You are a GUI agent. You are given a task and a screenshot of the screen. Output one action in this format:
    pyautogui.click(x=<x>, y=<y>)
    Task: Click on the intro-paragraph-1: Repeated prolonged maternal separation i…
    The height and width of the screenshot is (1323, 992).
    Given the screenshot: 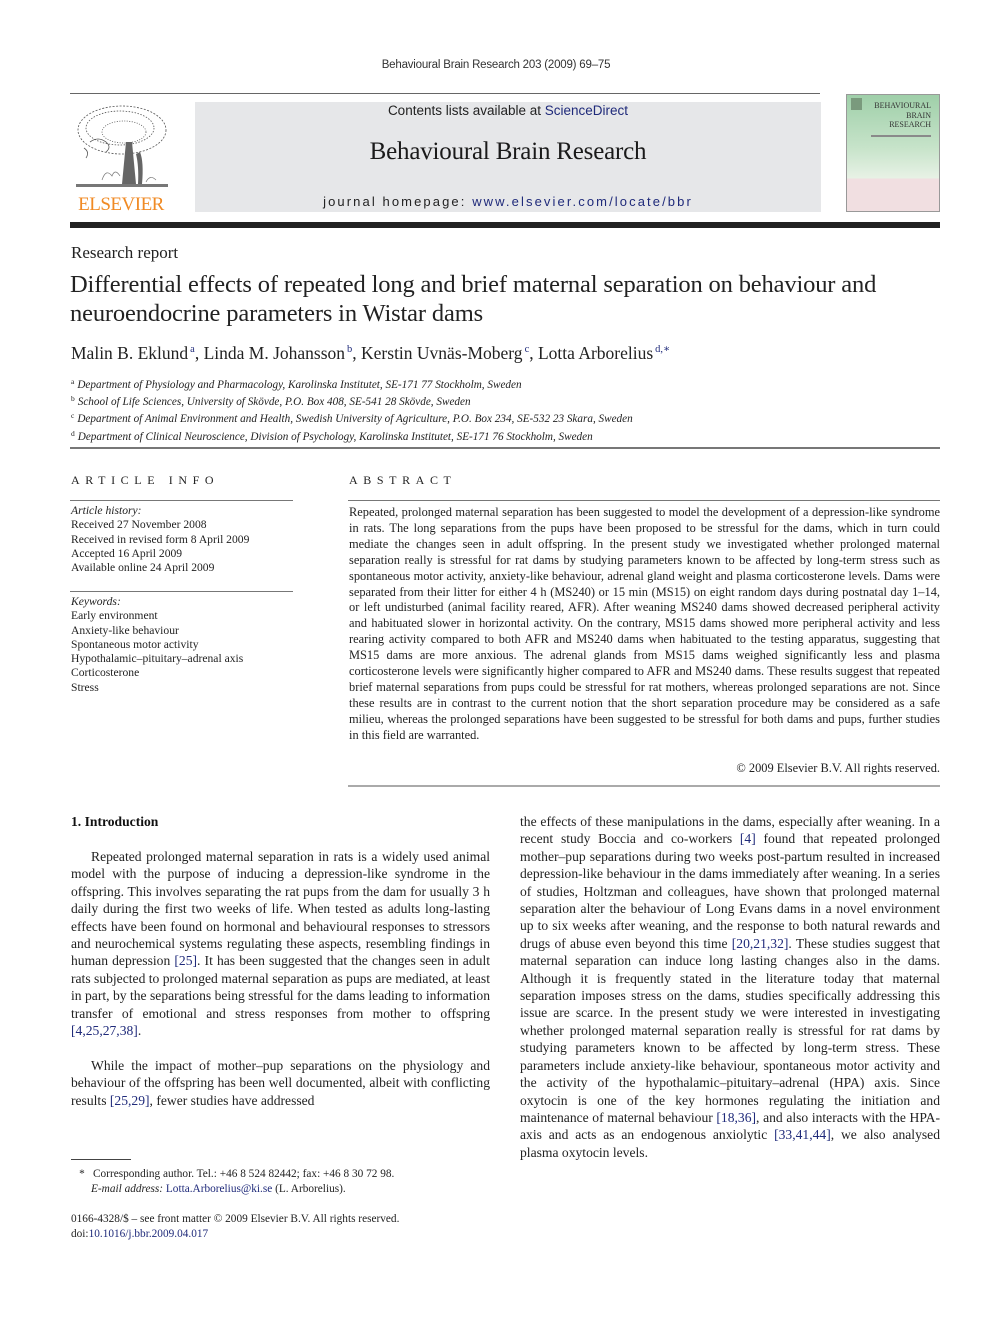 What is the action you would take?
    pyautogui.click(x=280, y=943)
    